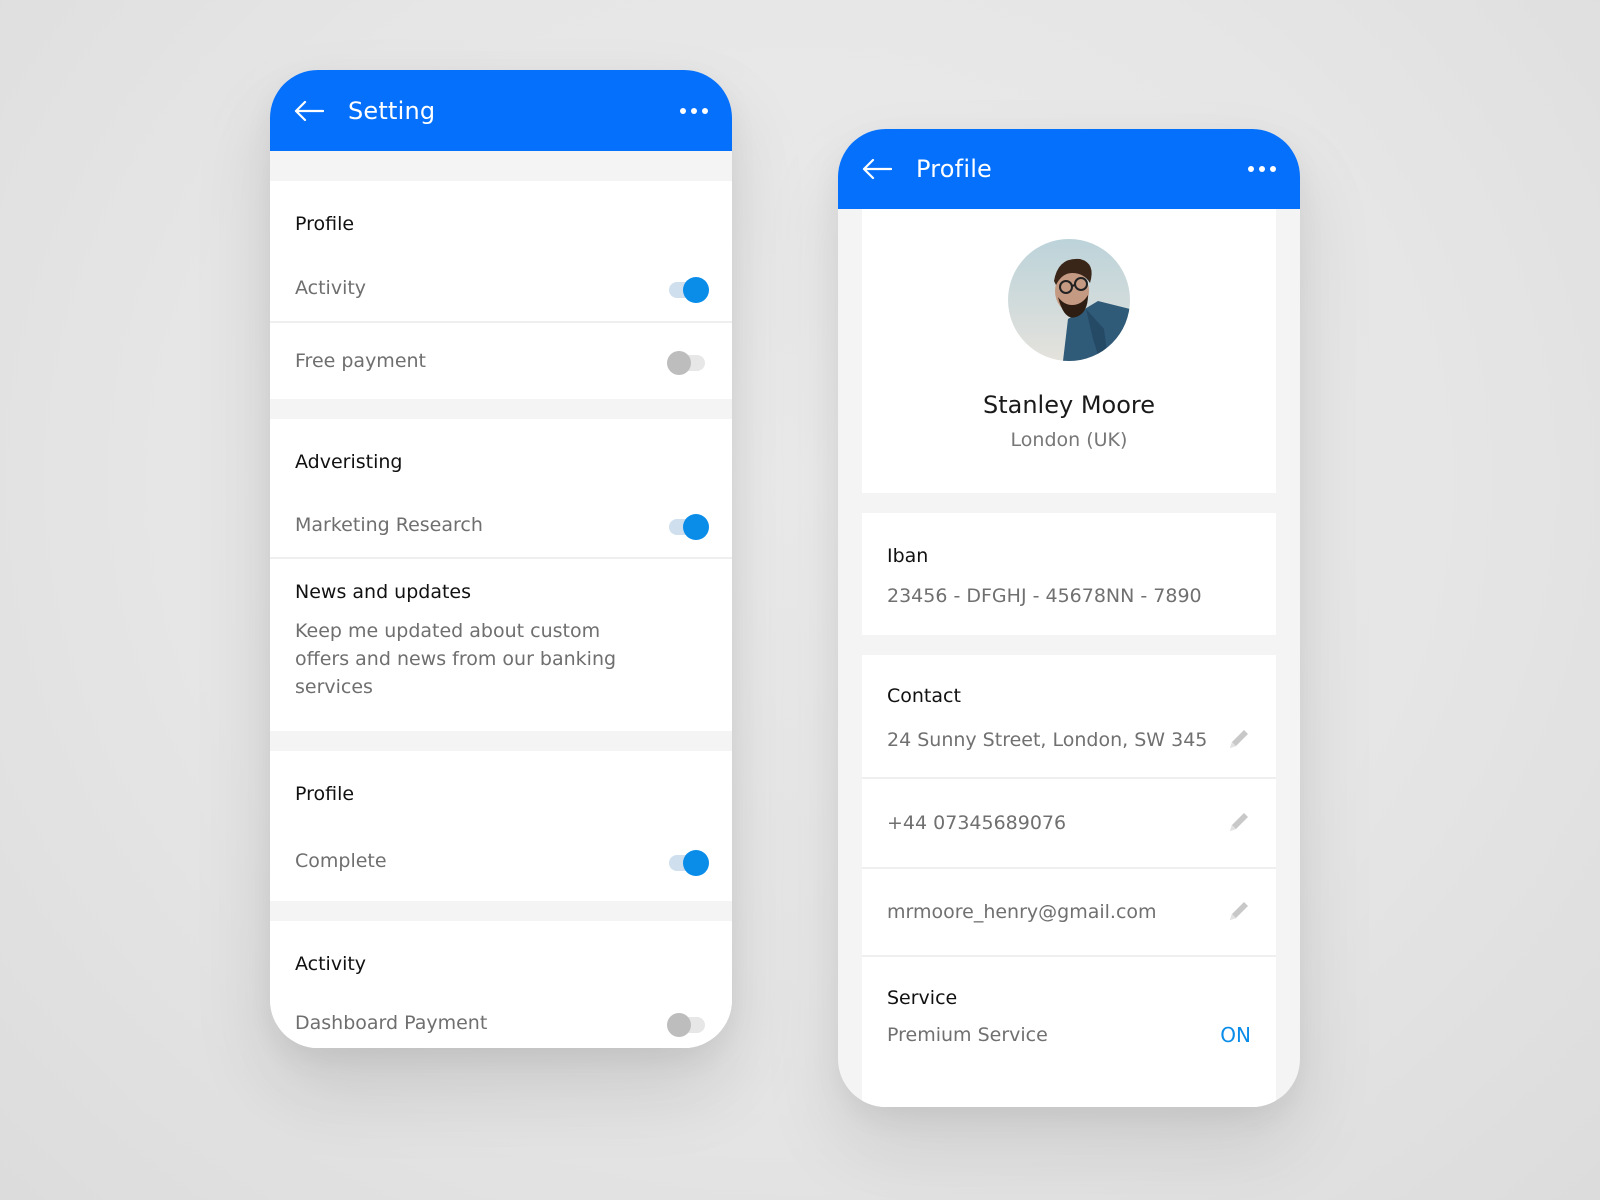 The height and width of the screenshot is (1200, 1600). I want to click on settings-section-profile-complete: Profile Complete, so click(501, 826).